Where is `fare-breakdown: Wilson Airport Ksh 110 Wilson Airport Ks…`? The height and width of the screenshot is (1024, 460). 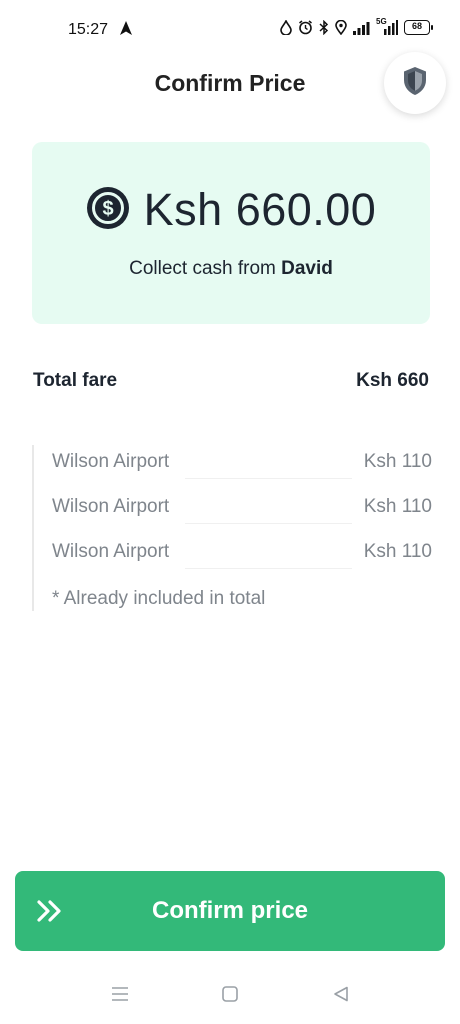 fare-breakdown: Wilson Airport Ksh 110 Wilson Airport Ks… is located at coordinates (232, 528).